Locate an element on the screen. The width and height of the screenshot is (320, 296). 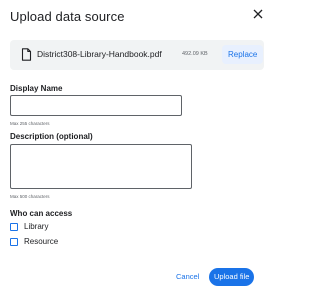
access-option-library: Library is located at coordinates (29, 226).